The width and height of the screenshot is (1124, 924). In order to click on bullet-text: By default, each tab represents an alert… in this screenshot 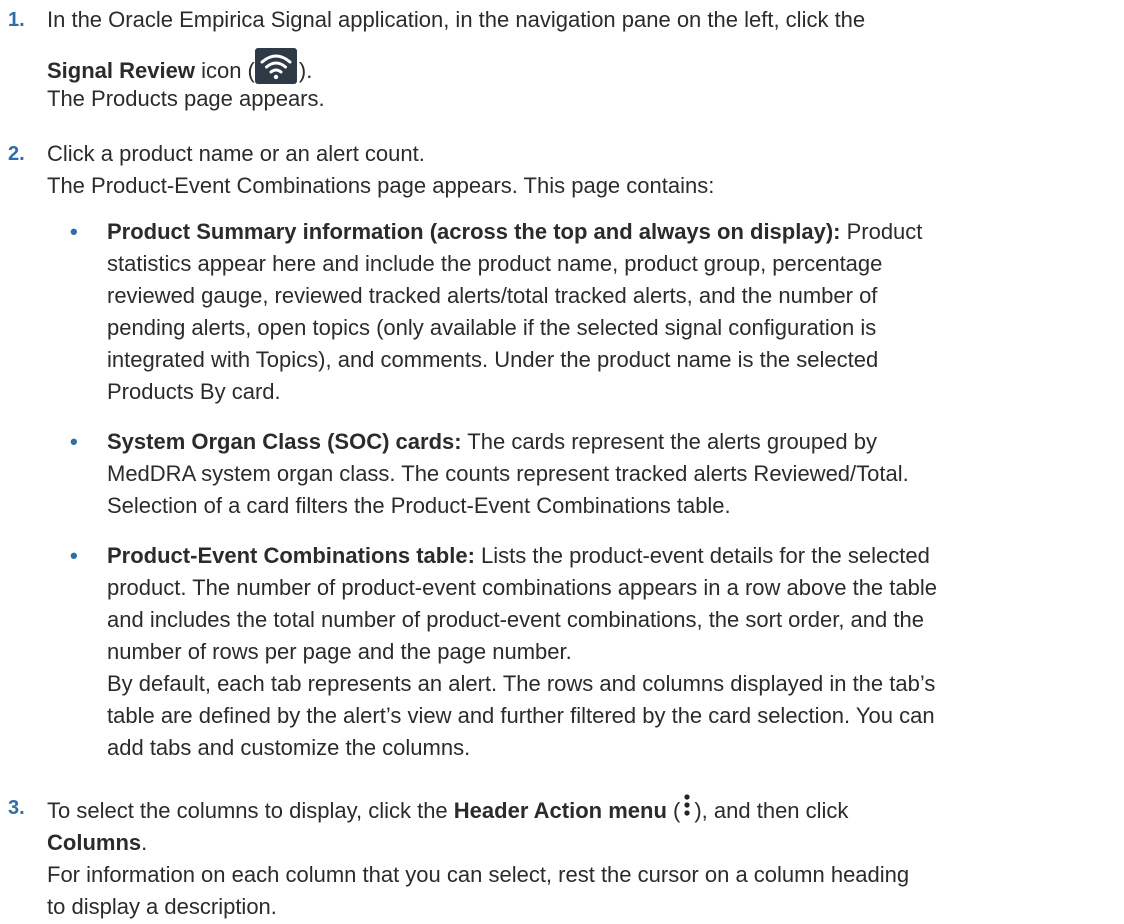, I will do `click(521, 683)`.